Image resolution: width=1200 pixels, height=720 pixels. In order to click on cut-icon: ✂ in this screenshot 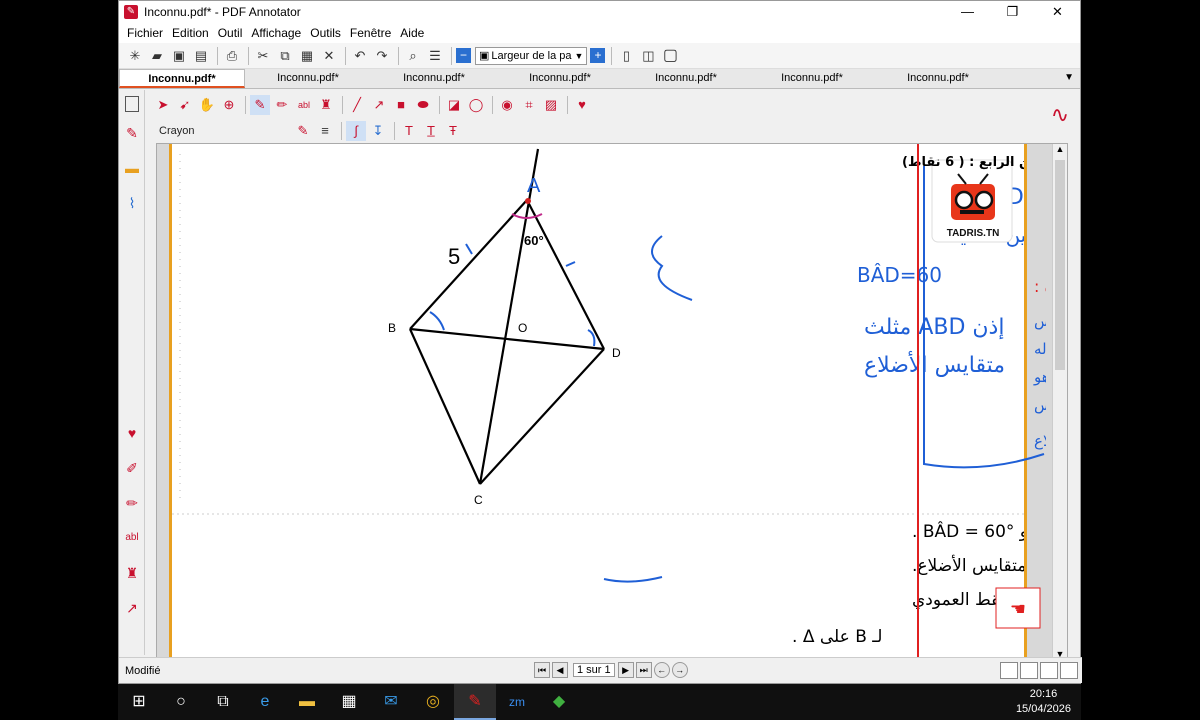, I will do `click(263, 56)`.